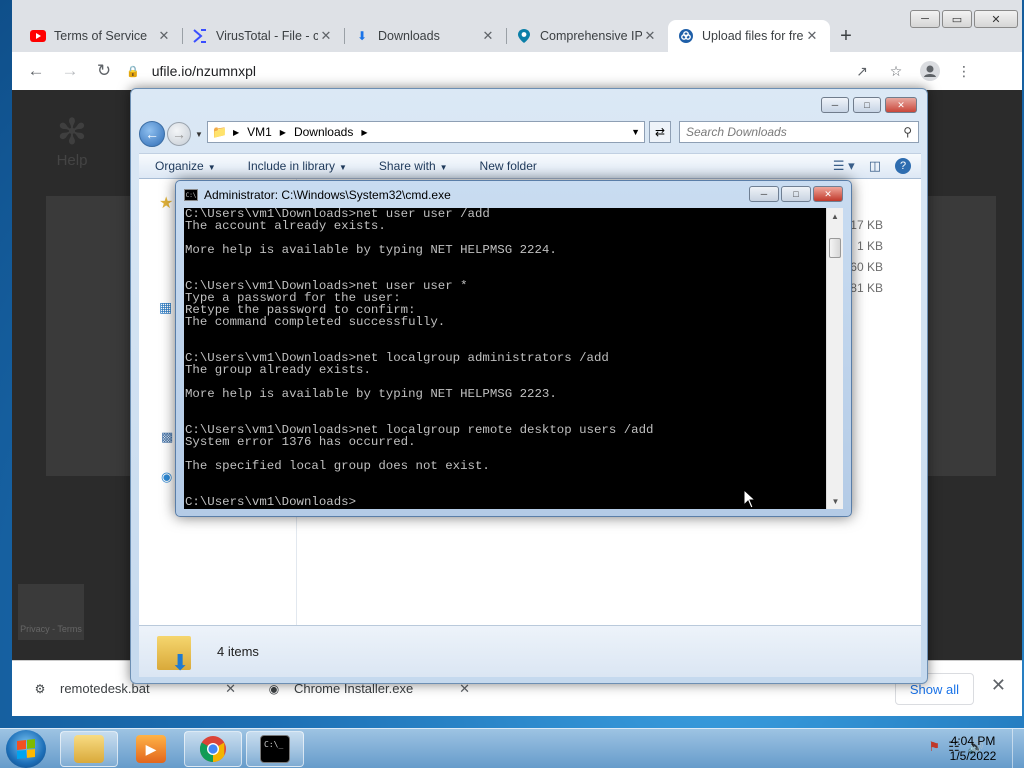 The width and height of the screenshot is (1024, 768). I want to click on windows-logo-icon, so click(26, 749).